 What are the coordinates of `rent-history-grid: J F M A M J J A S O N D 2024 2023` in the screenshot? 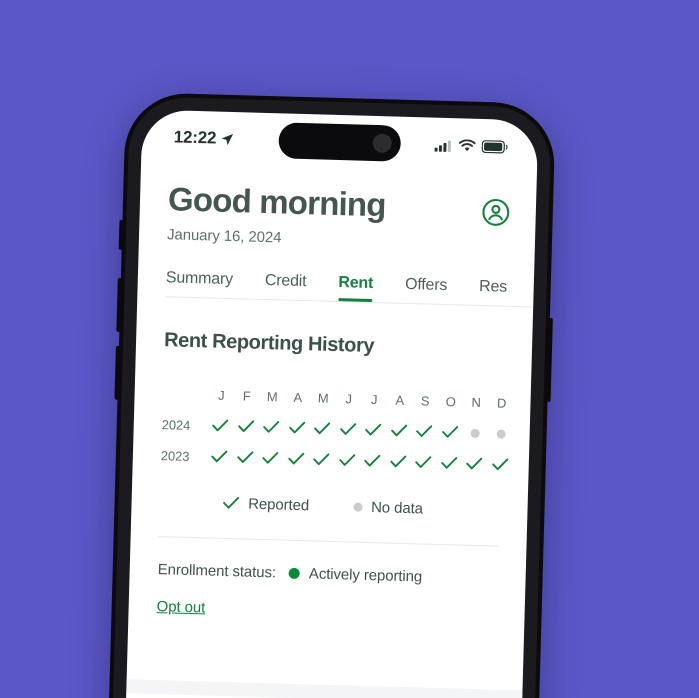 It's located at (331, 416).